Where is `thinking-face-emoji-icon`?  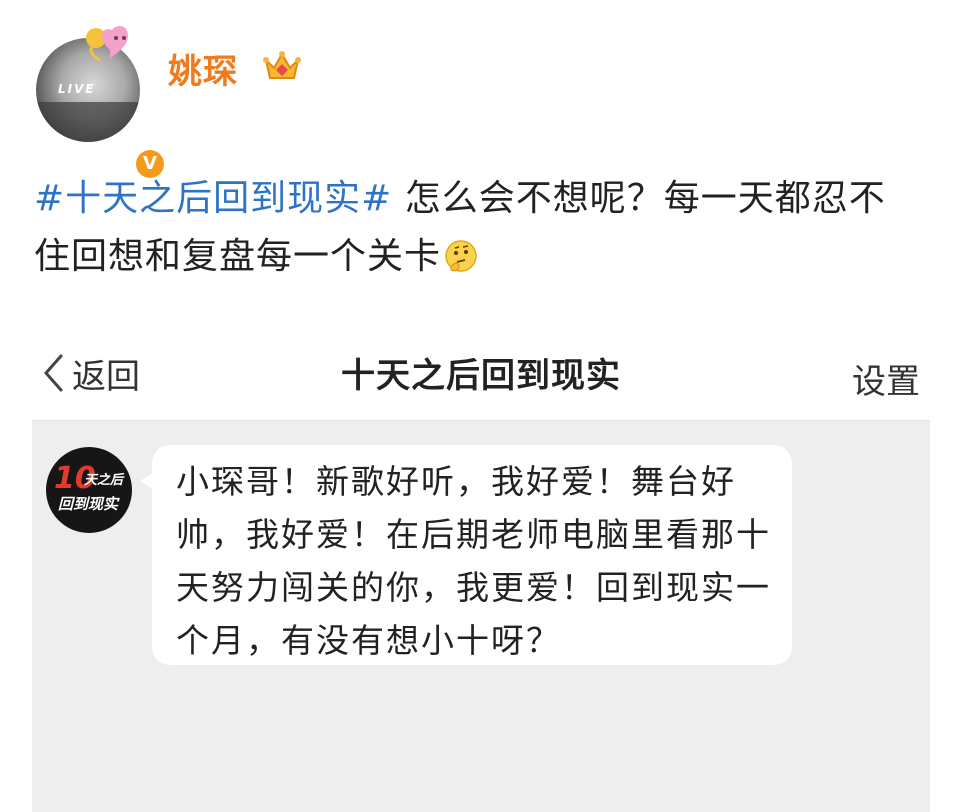 thinking-face-emoji-icon is located at coordinates (461, 256).